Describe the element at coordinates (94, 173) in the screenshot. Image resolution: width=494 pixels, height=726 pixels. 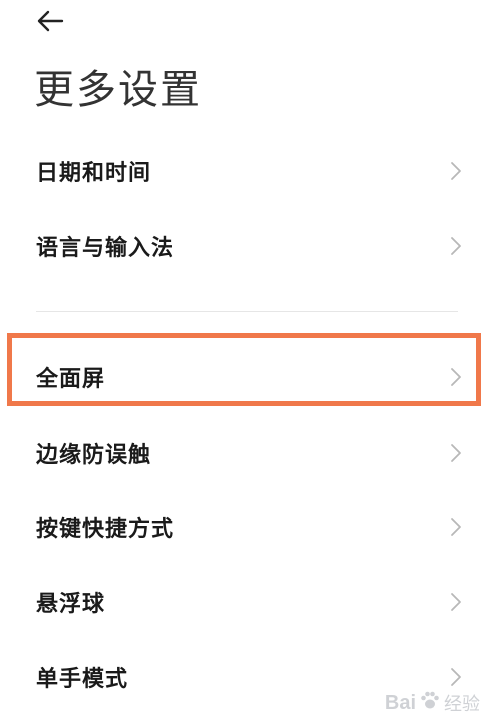
I see `settings-item-label: 日期和时间` at that location.